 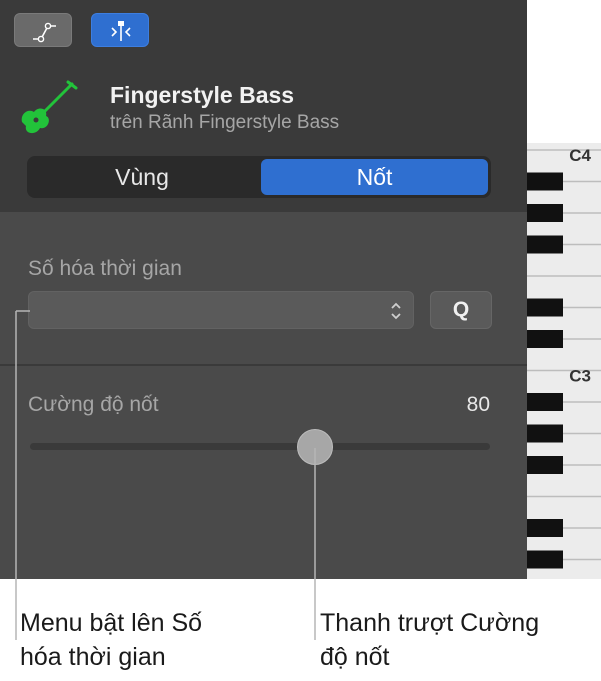 What do you see at coordinates (430, 640) in the screenshot?
I see `callout-slider-label: Thanh trượt Cường độ nốt` at bounding box center [430, 640].